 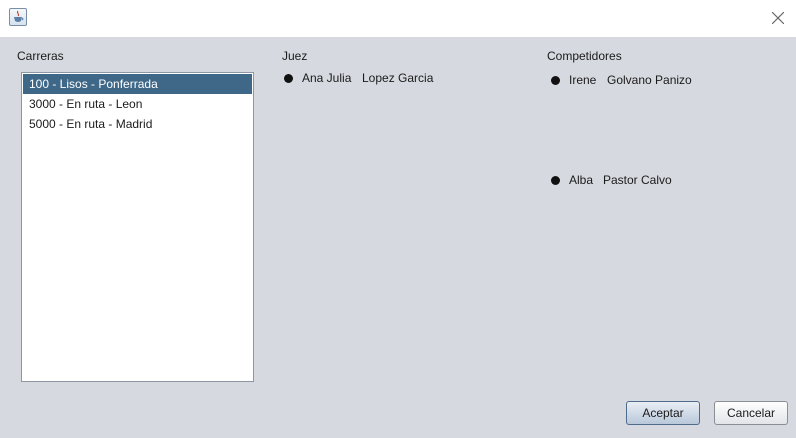 I want to click on cancel-button: Cancelar, so click(x=751, y=413).